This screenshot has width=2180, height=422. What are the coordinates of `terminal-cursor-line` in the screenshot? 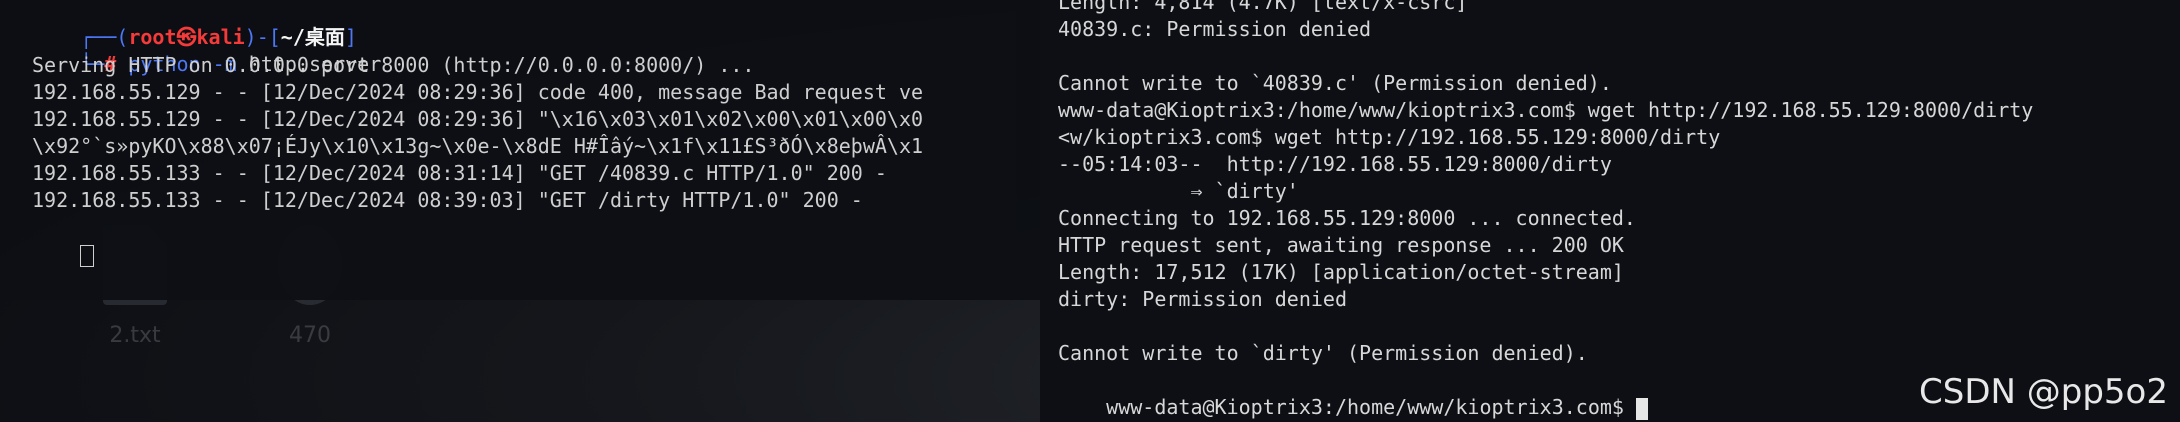 It's located at (63, 240).